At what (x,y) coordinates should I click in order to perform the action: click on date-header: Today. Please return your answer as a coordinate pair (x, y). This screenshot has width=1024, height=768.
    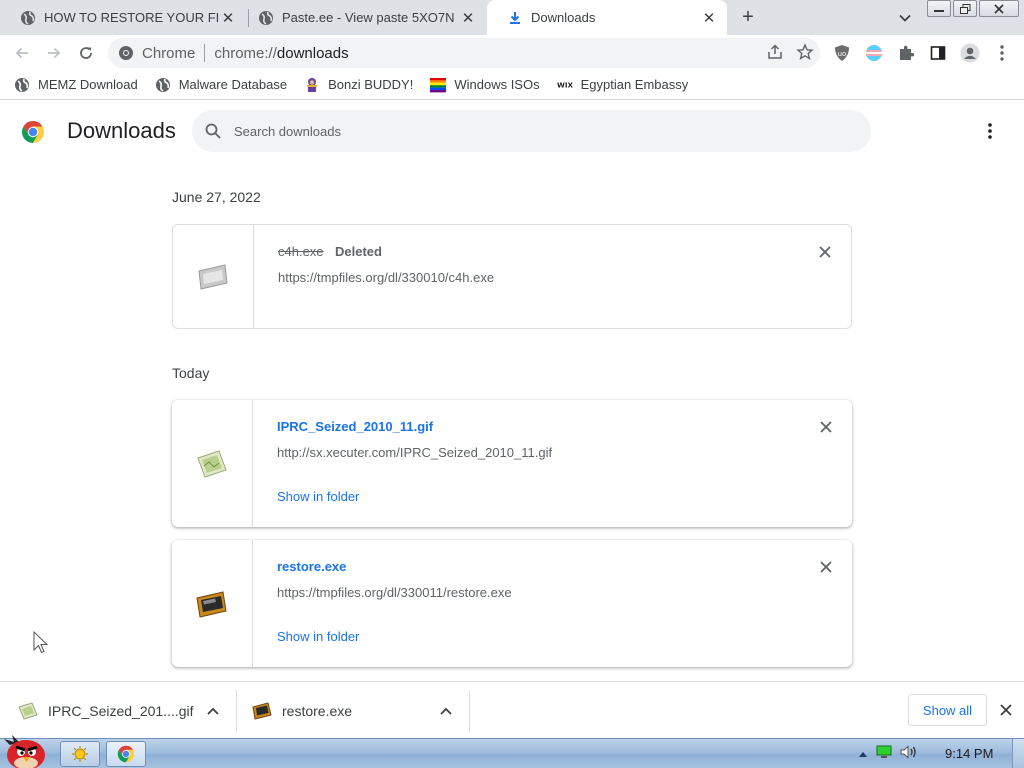
    Looking at the image, I should click on (191, 373).